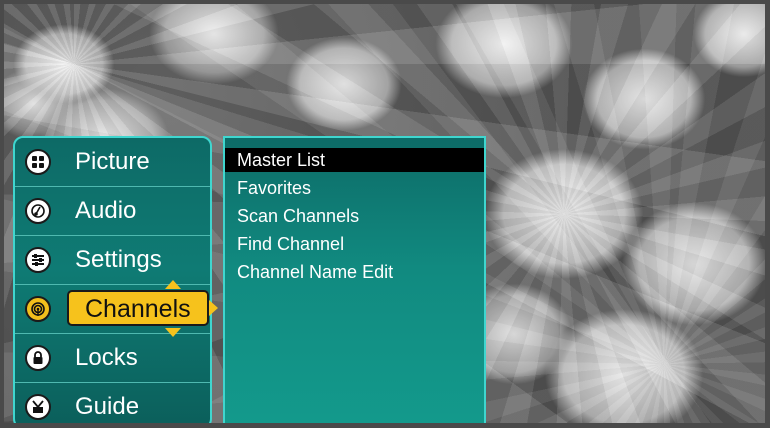 This screenshot has height=428, width=770. Describe the element at coordinates (106, 357) in the screenshot. I see `menu-label-locks: Locks` at that location.